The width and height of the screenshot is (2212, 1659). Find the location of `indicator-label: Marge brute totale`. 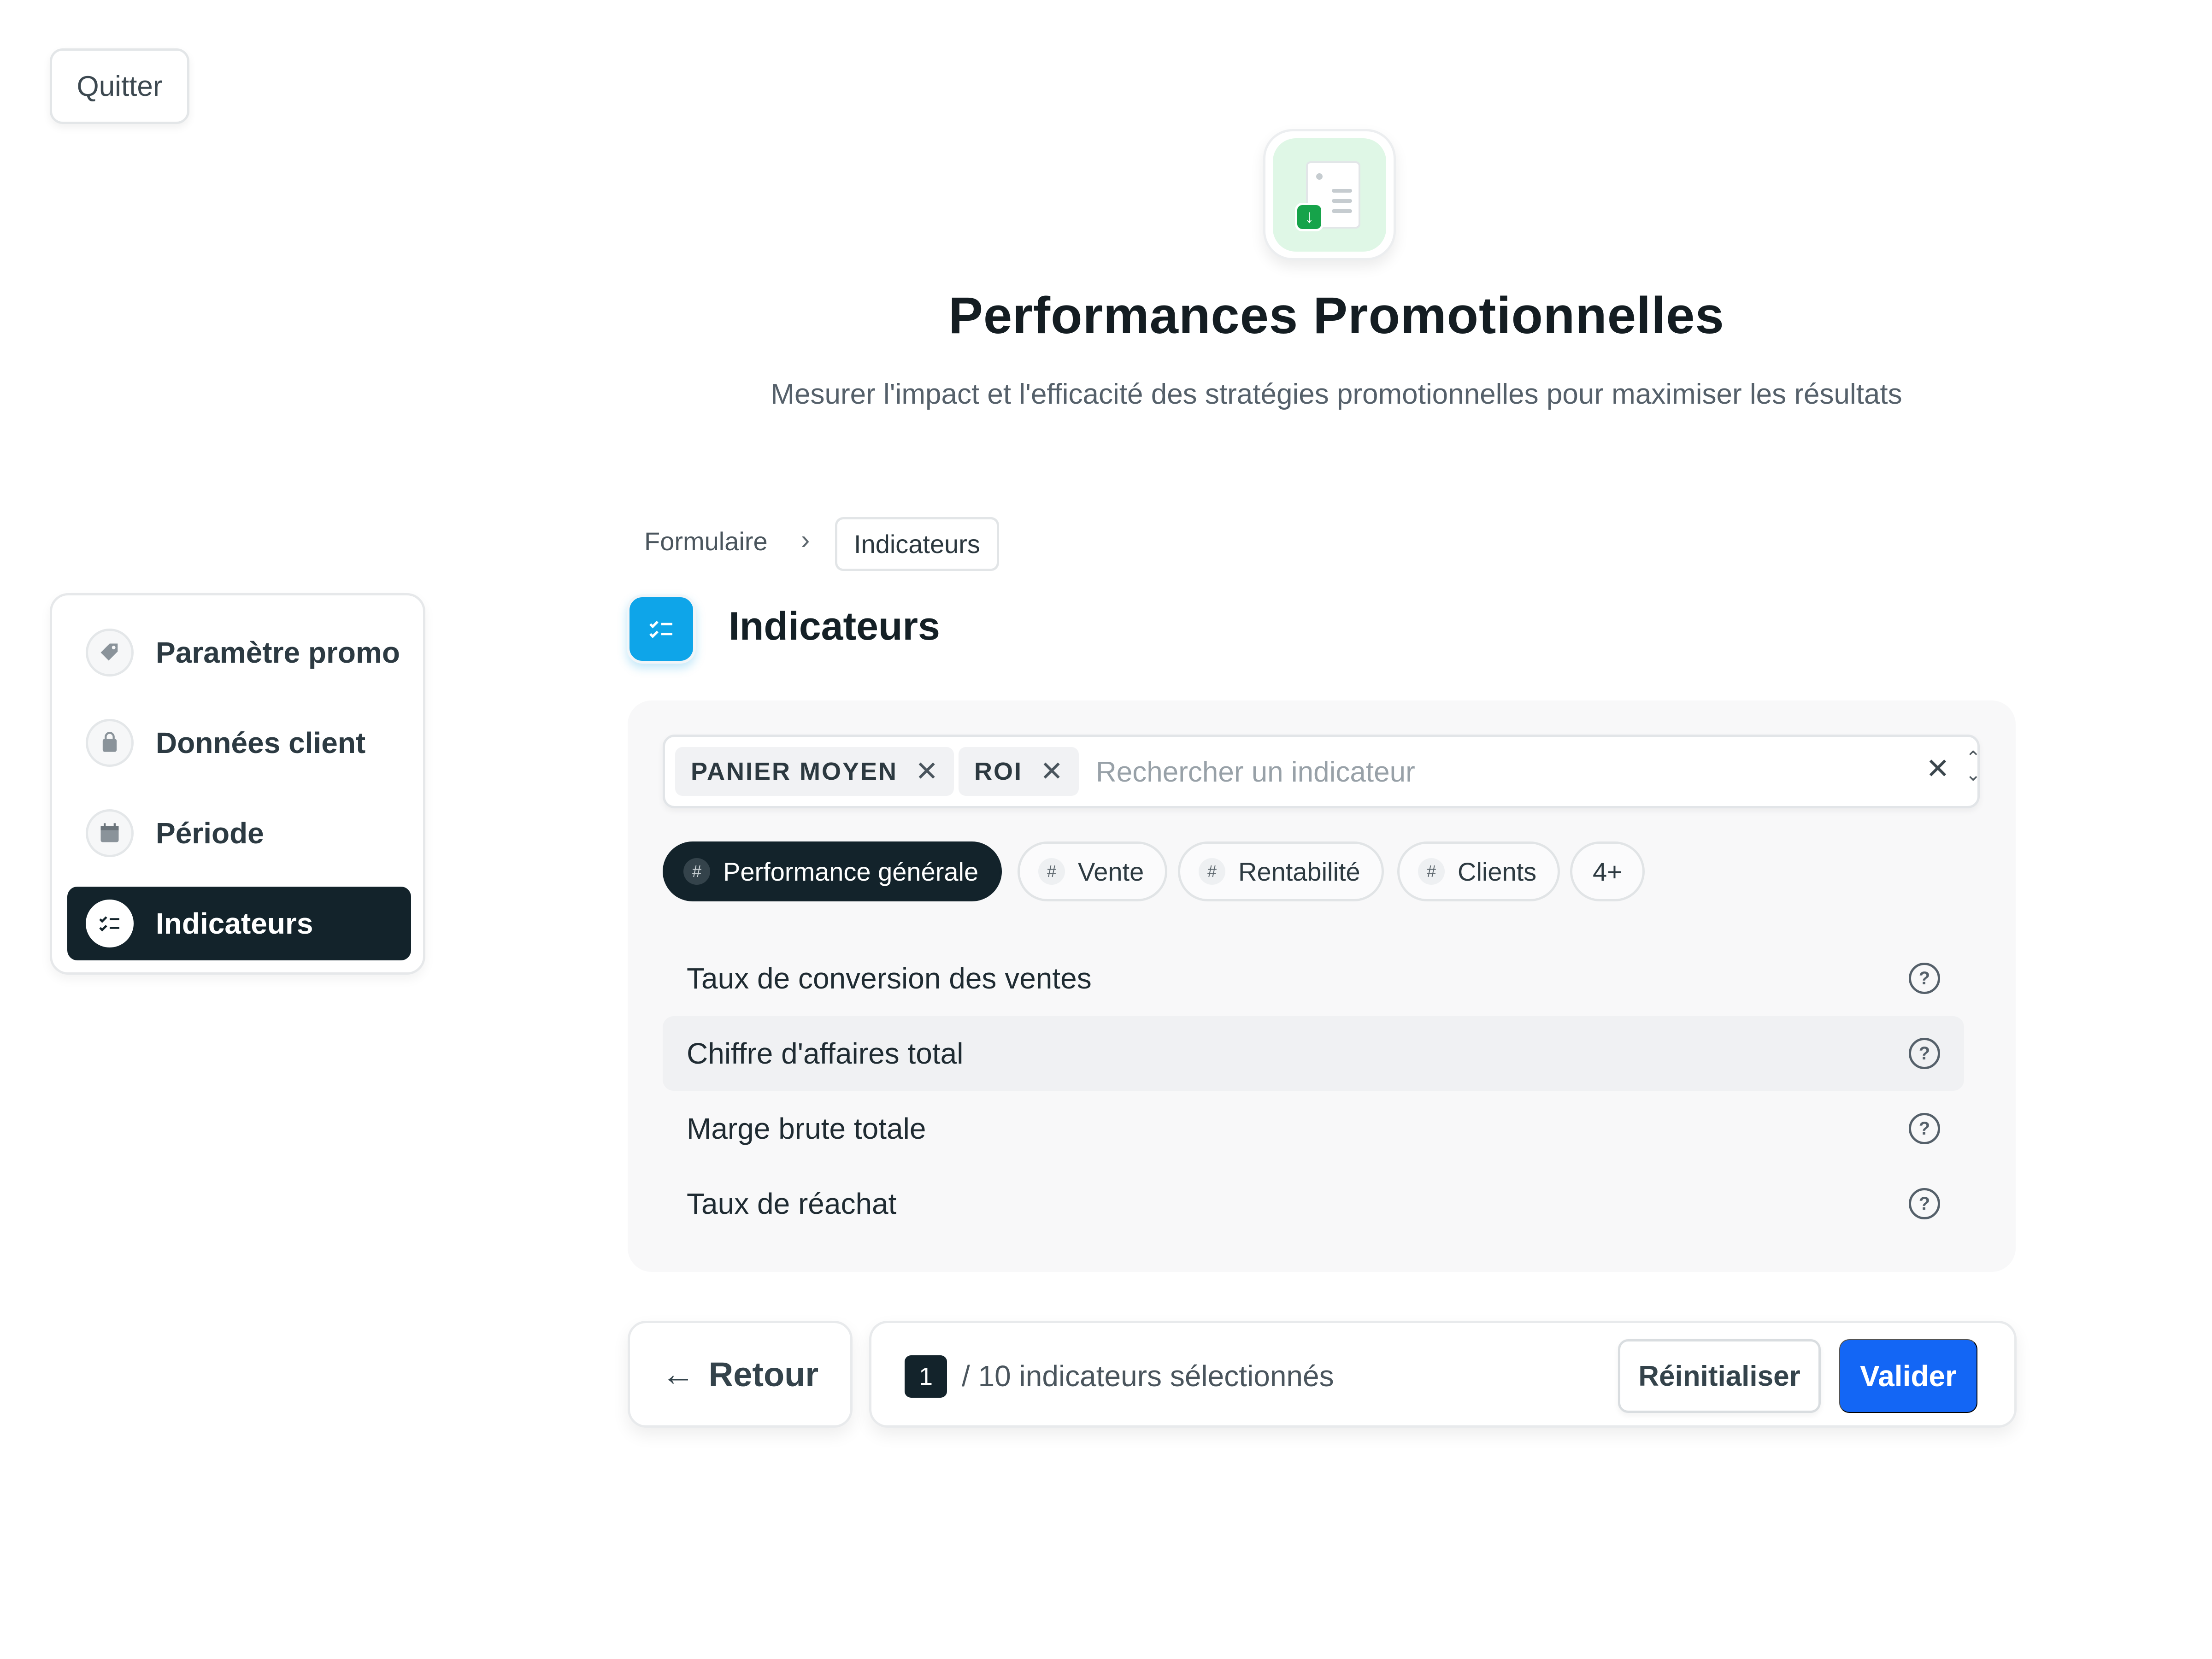

indicator-label: Marge brute totale is located at coordinates (806, 1128).